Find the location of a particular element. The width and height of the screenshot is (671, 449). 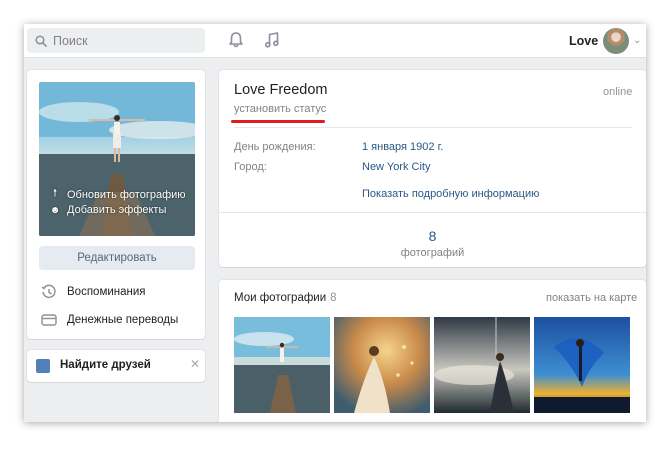

music-note-icon is located at coordinates (272, 40).